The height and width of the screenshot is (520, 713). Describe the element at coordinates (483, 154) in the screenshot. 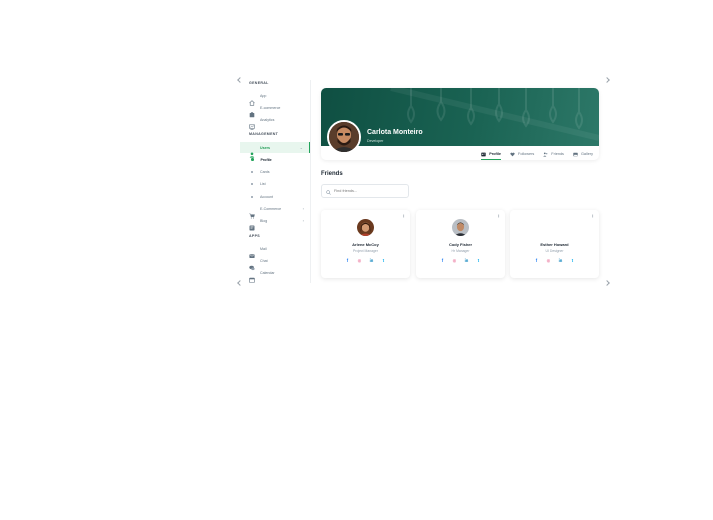

I see `id-card-icon` at that location.